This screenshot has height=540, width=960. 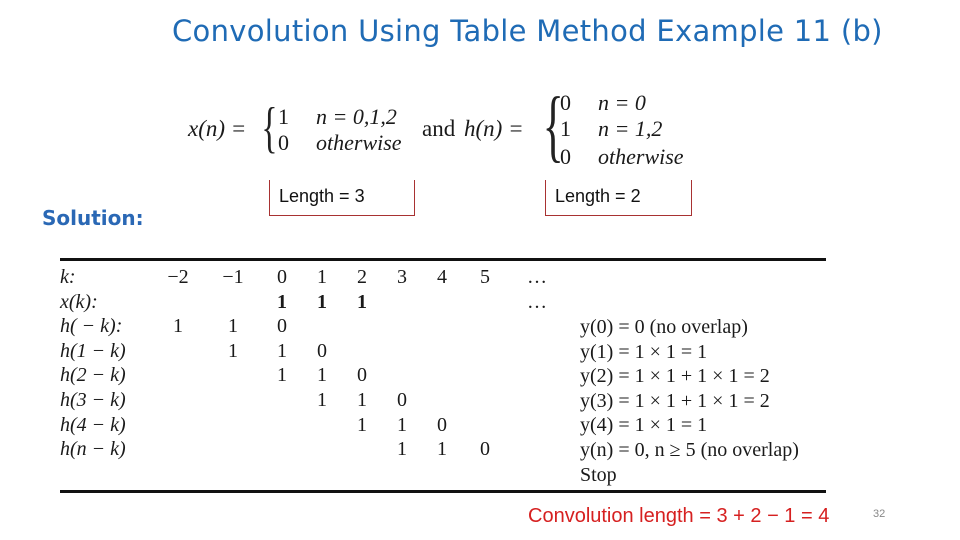 I want to click on x-length-box: Length = 3, so click(x=342, y=198).